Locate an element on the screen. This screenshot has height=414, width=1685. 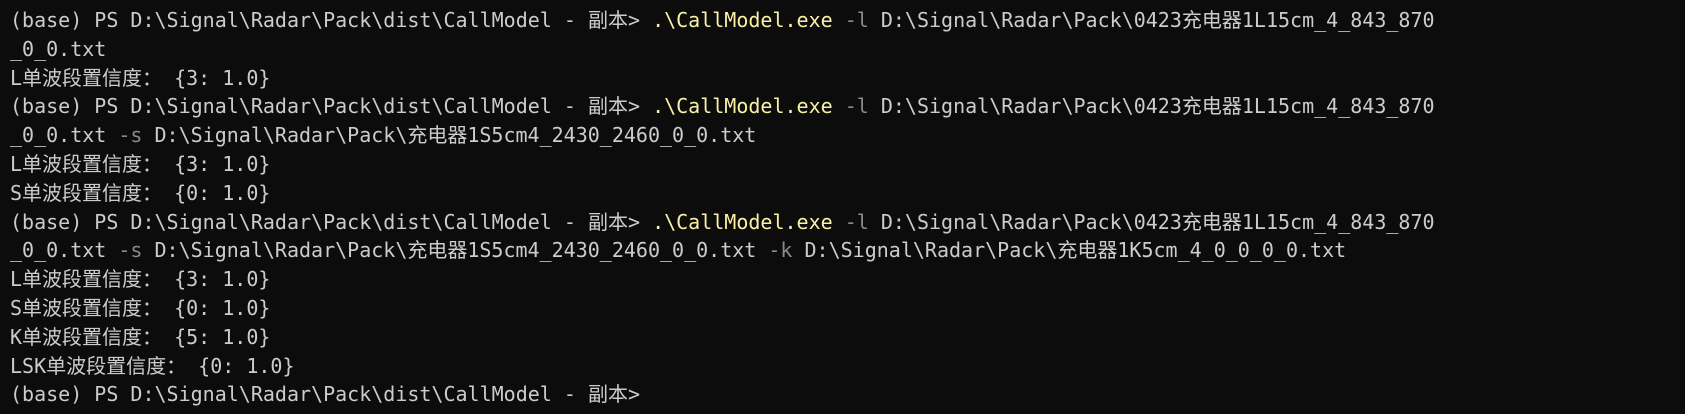
terminal-line: _0_0.txt is located at coordinates (847, 49).